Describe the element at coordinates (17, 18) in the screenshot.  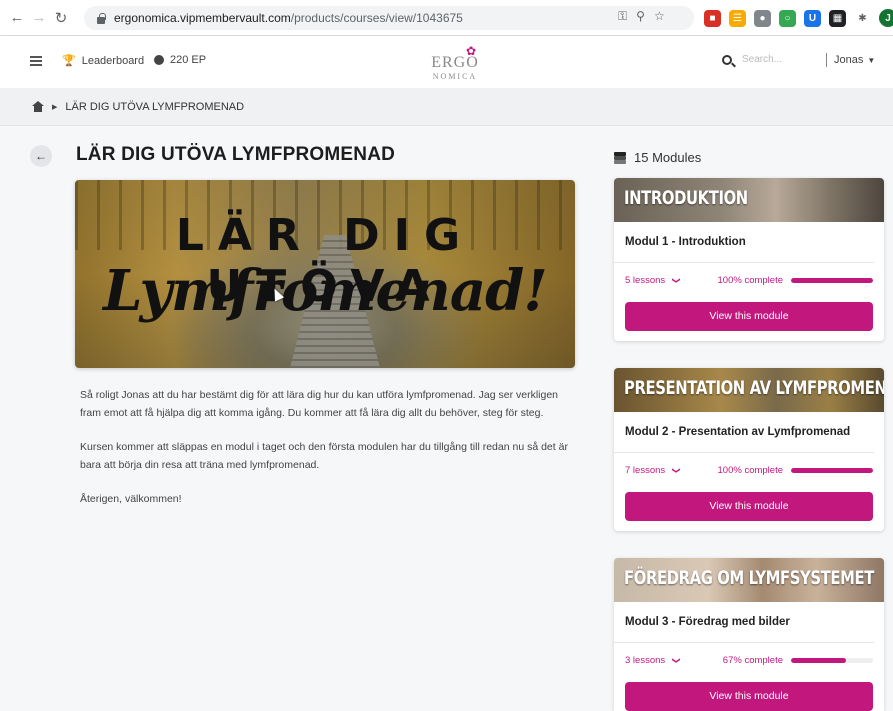
I see `browser-back-icon: ←` at that location.